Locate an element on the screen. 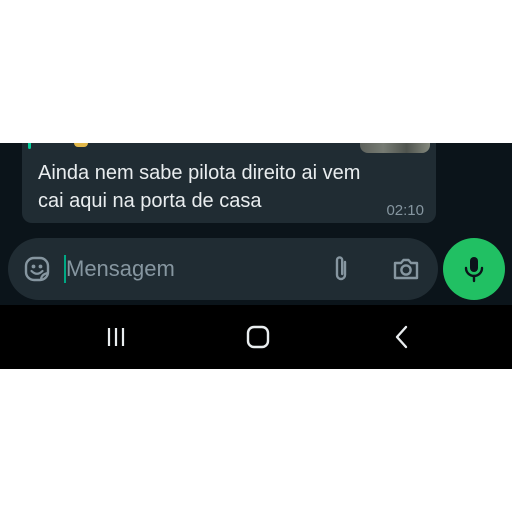  quote-bar is located at coordinates (29, 146).